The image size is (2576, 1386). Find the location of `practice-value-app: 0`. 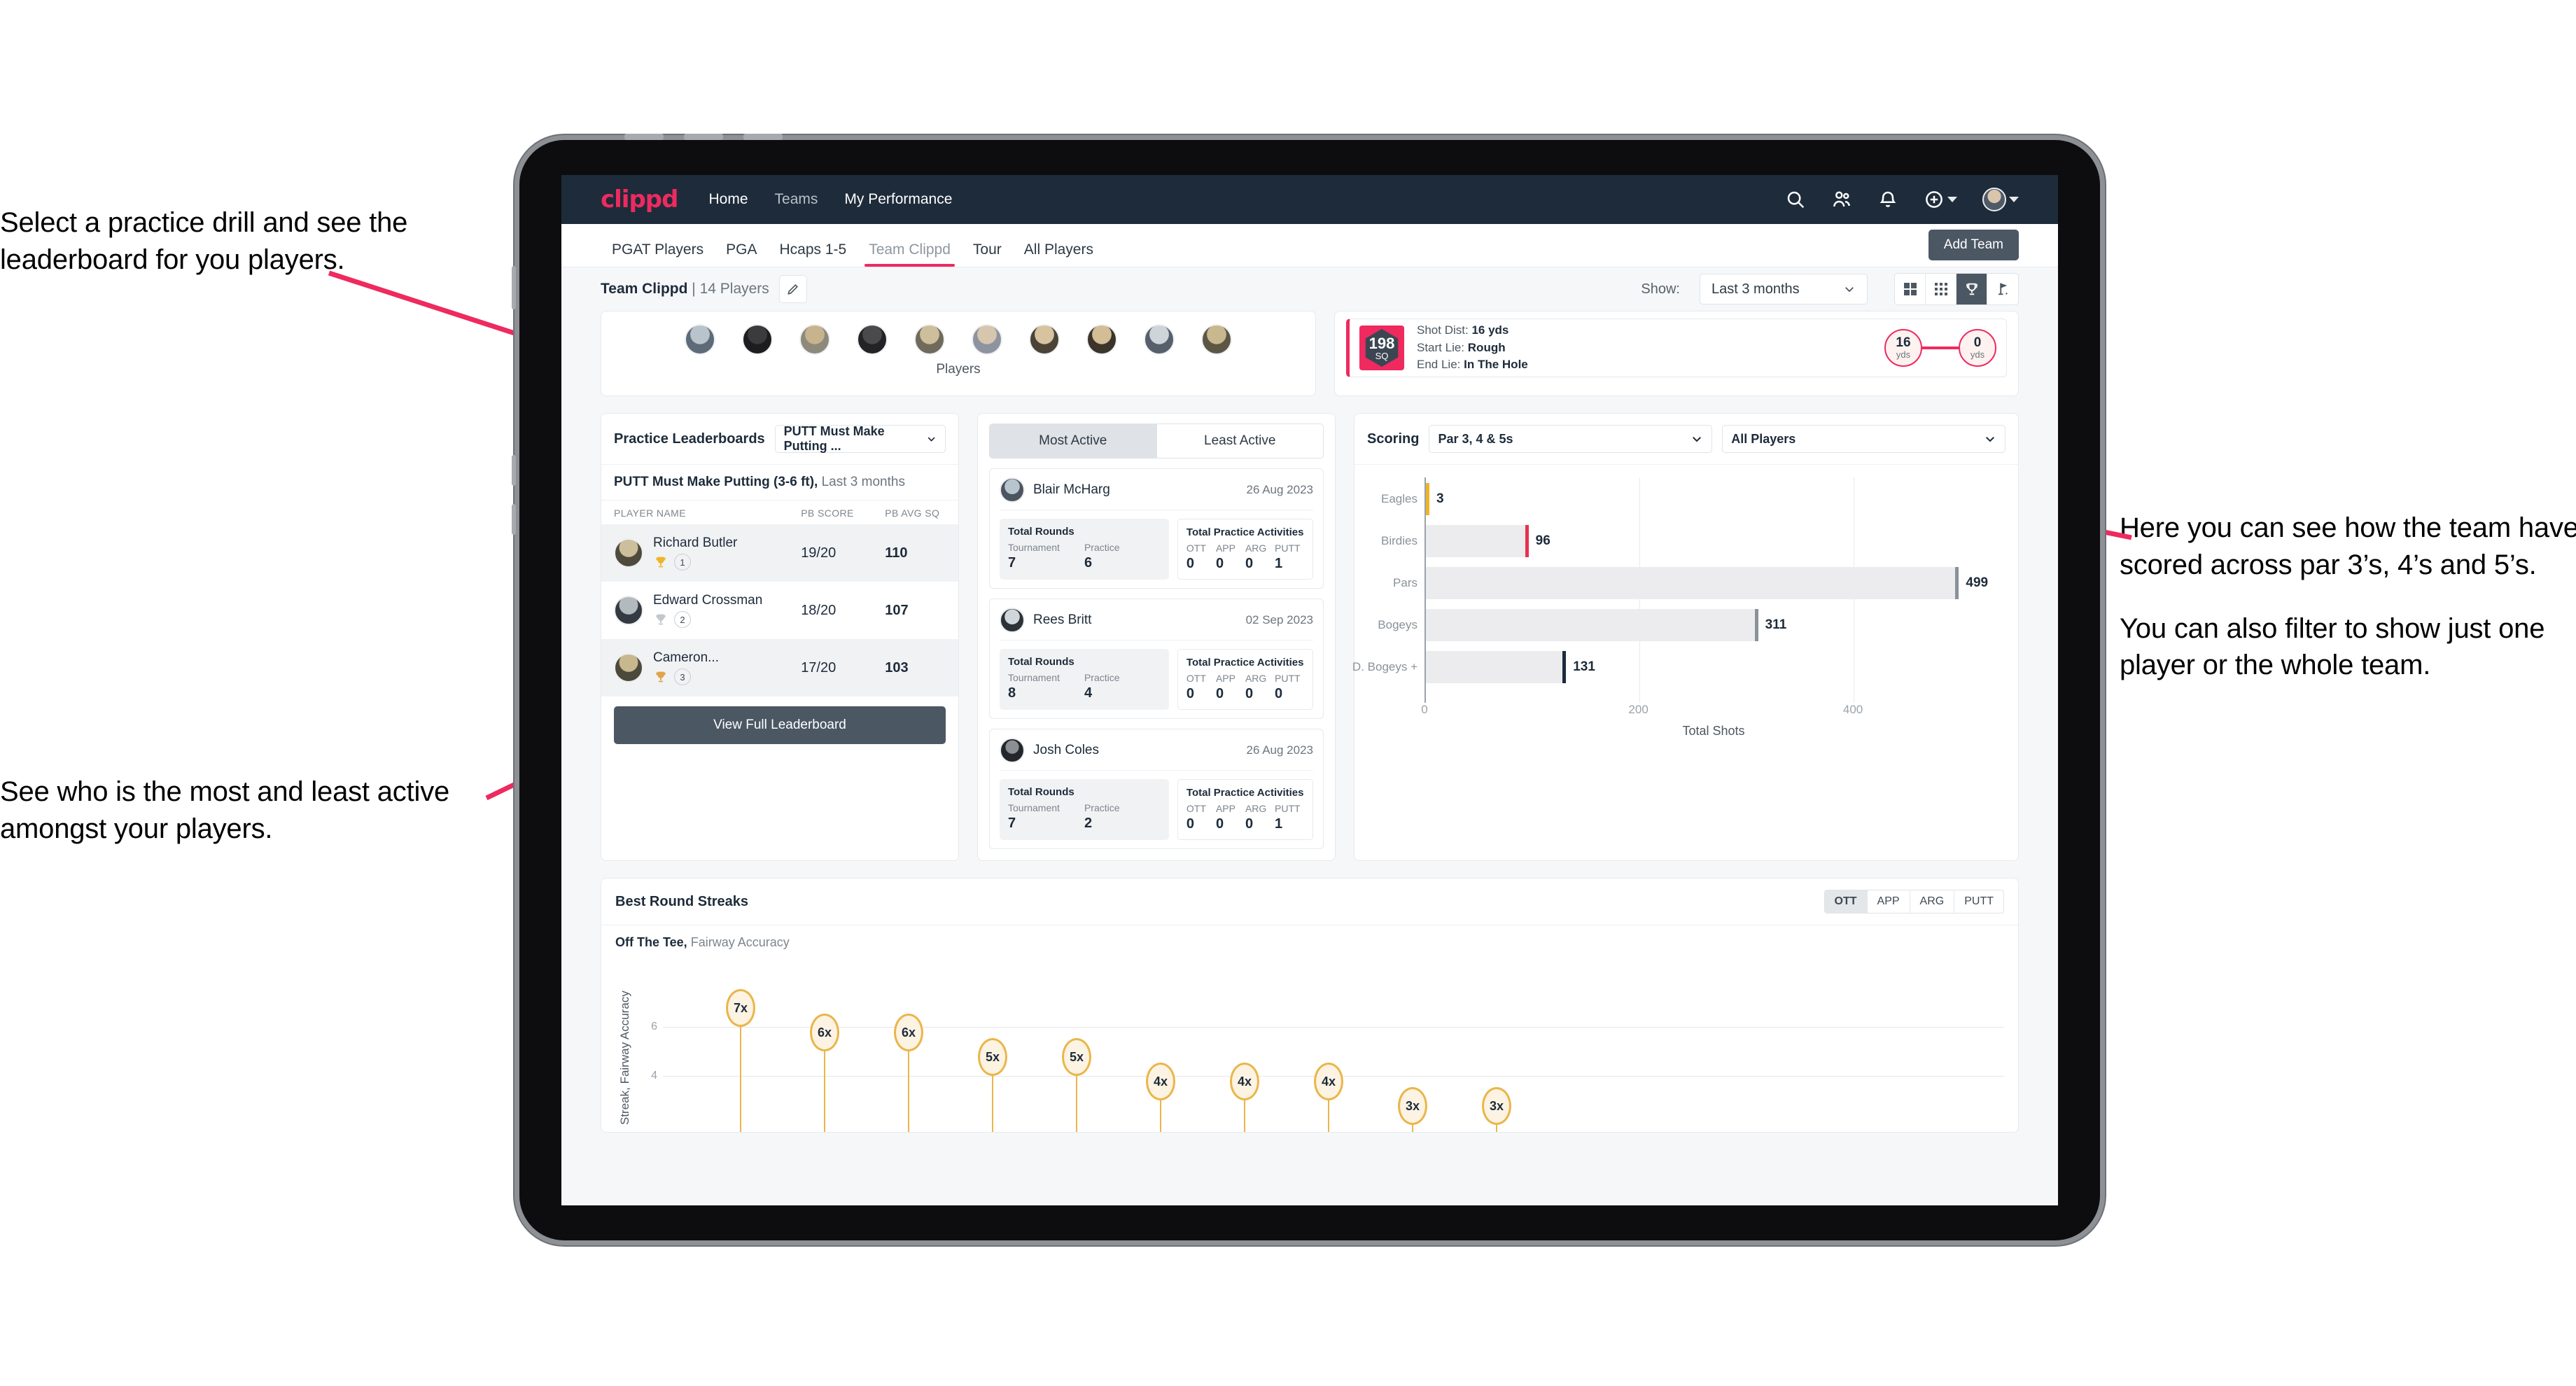

practice-value-app: 0 is located at coordinates (1219, 824).